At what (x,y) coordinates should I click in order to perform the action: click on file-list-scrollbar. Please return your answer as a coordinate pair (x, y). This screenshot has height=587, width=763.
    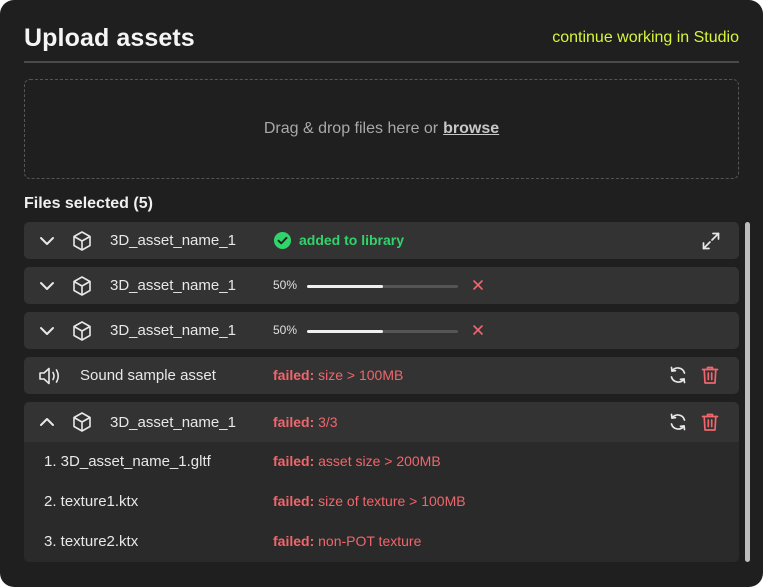
    Looking at the image, I should click on (747, 392).